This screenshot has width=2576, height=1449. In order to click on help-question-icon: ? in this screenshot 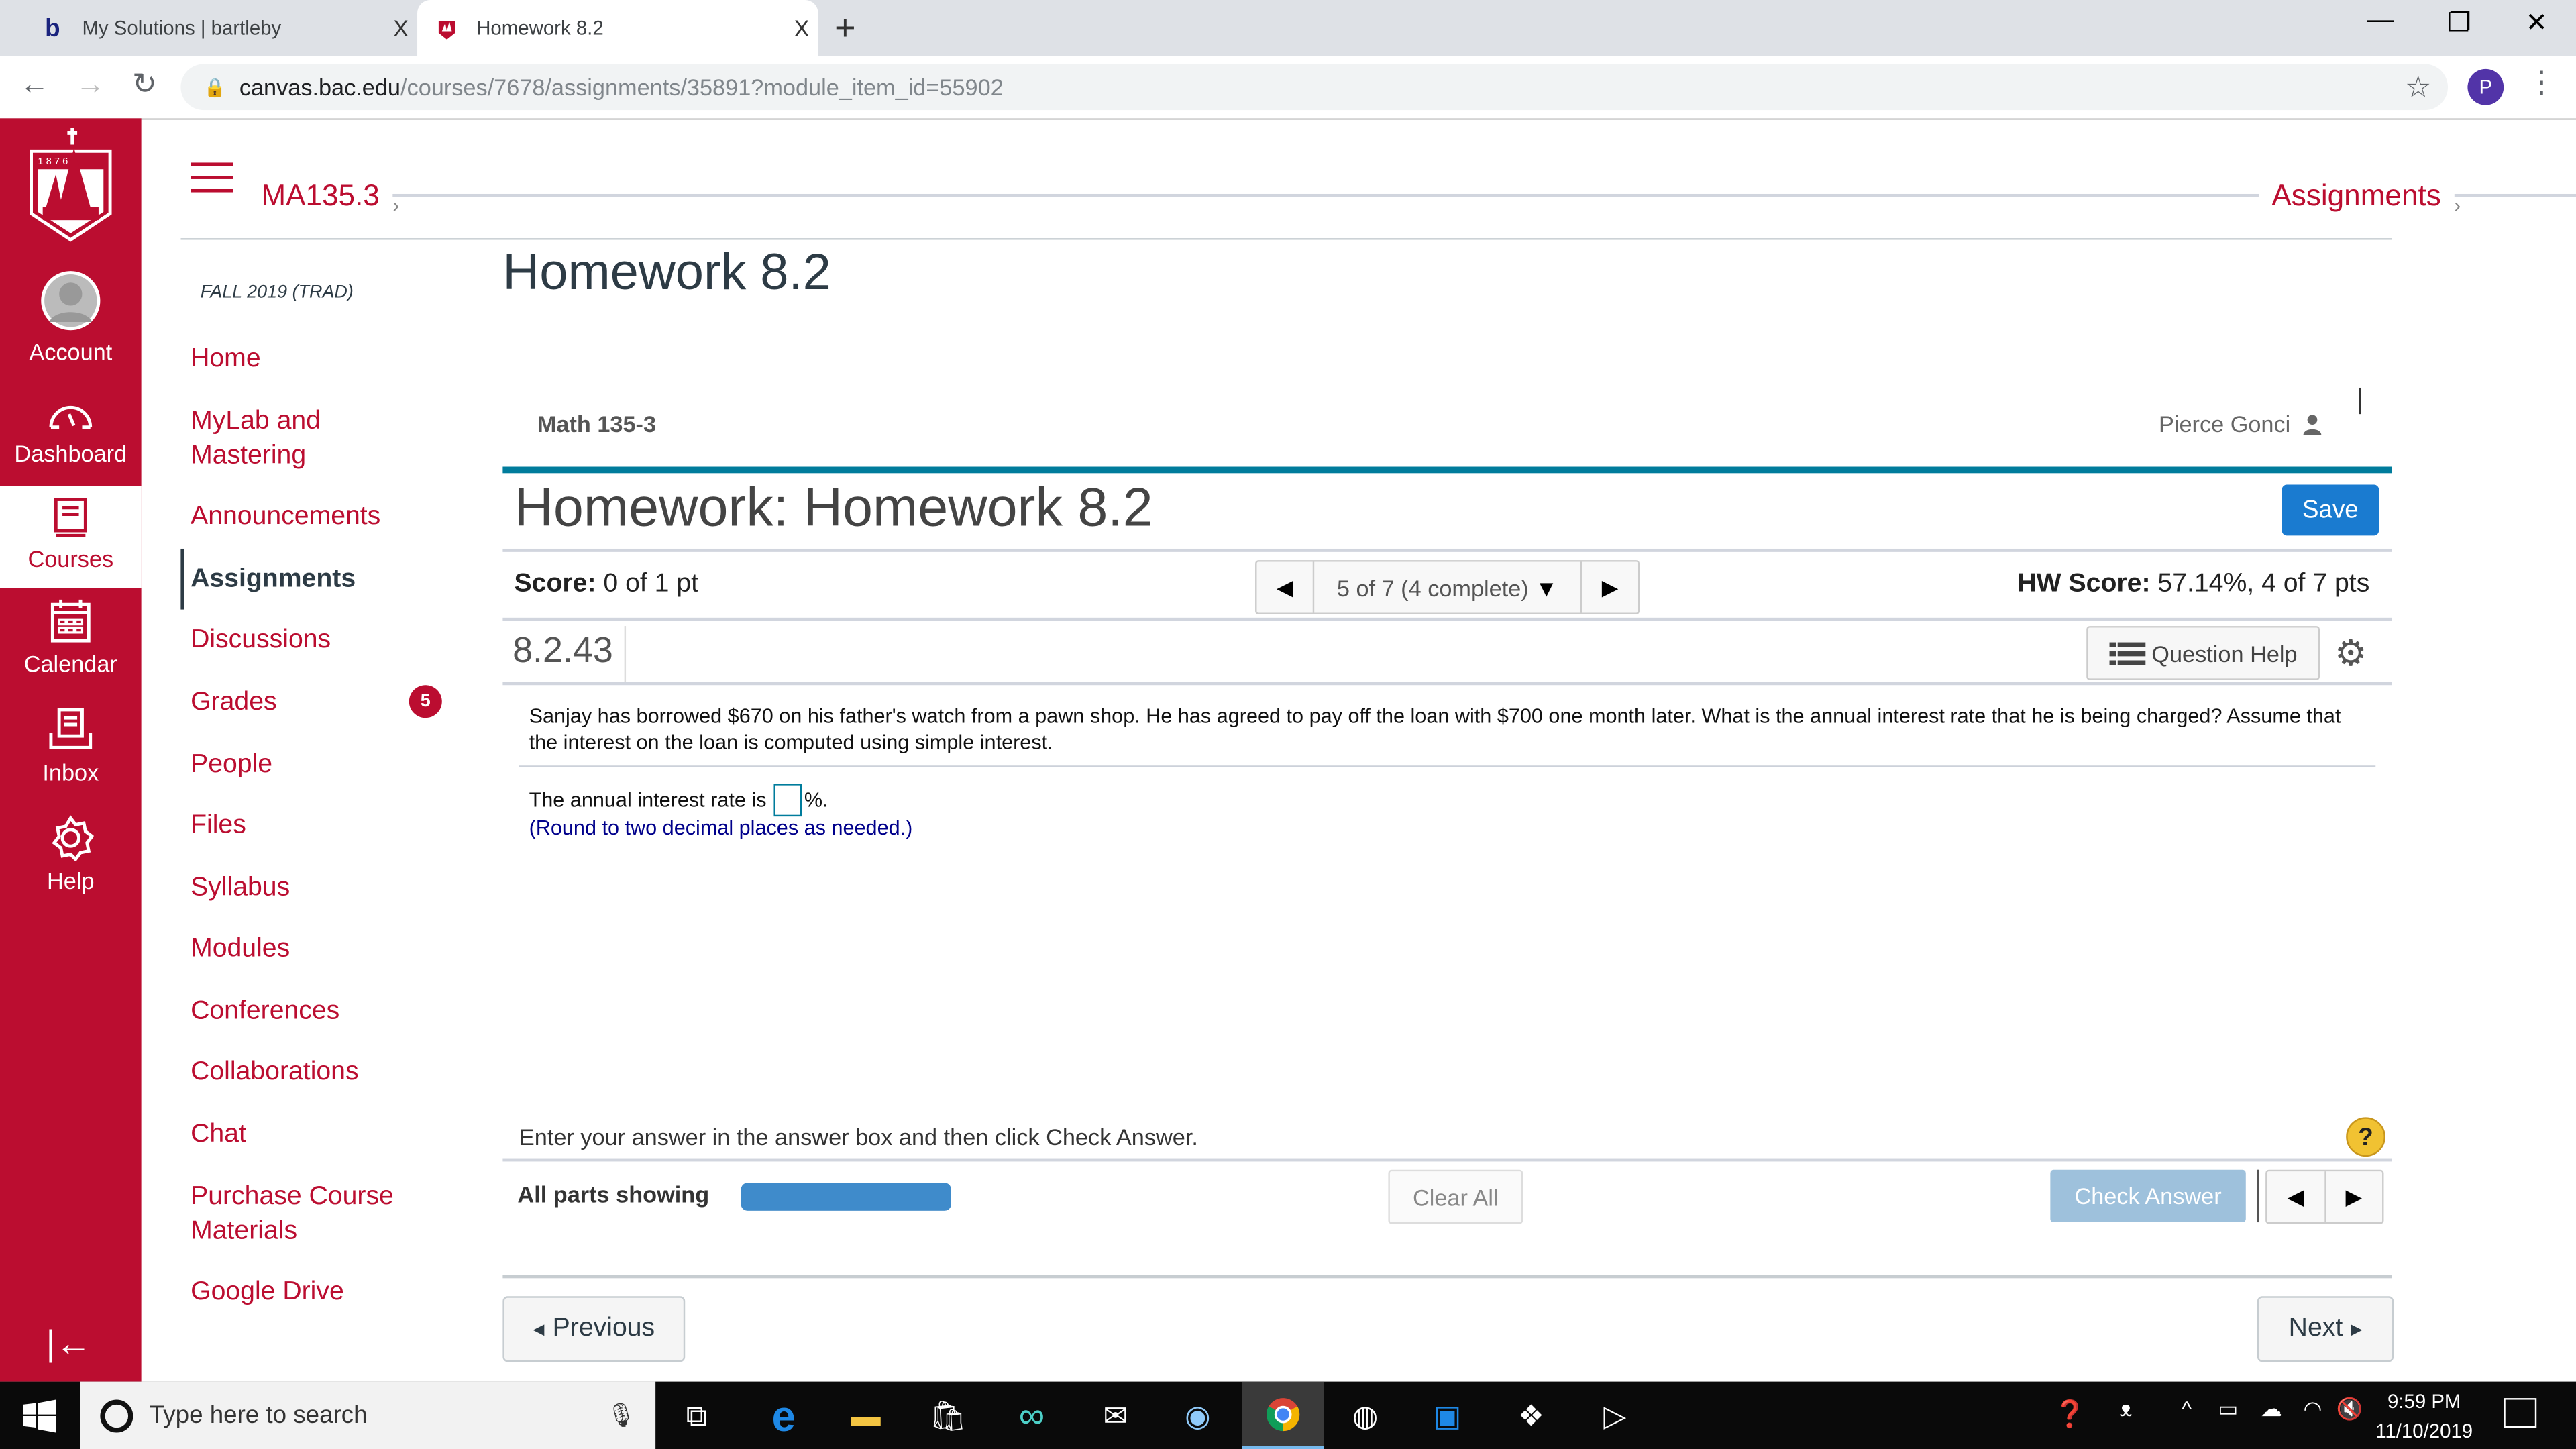, I will do `click(2365, 1137)`.